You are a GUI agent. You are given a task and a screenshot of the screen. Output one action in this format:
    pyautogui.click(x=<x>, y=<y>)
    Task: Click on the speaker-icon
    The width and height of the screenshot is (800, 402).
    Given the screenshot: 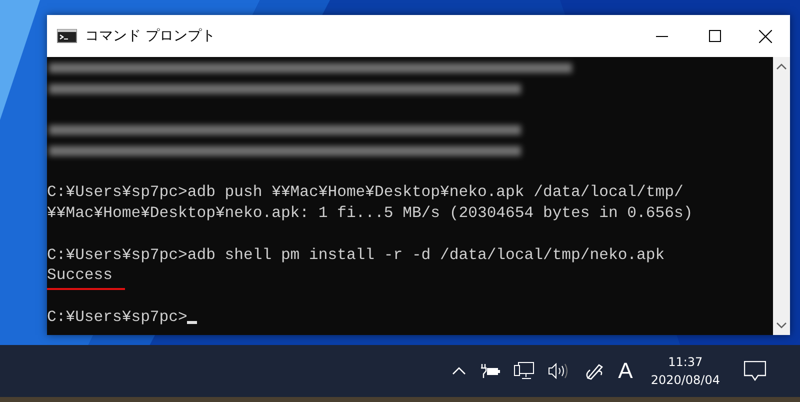 What is the action you would take?
    pyautogui.click(x=559, y=371)
    